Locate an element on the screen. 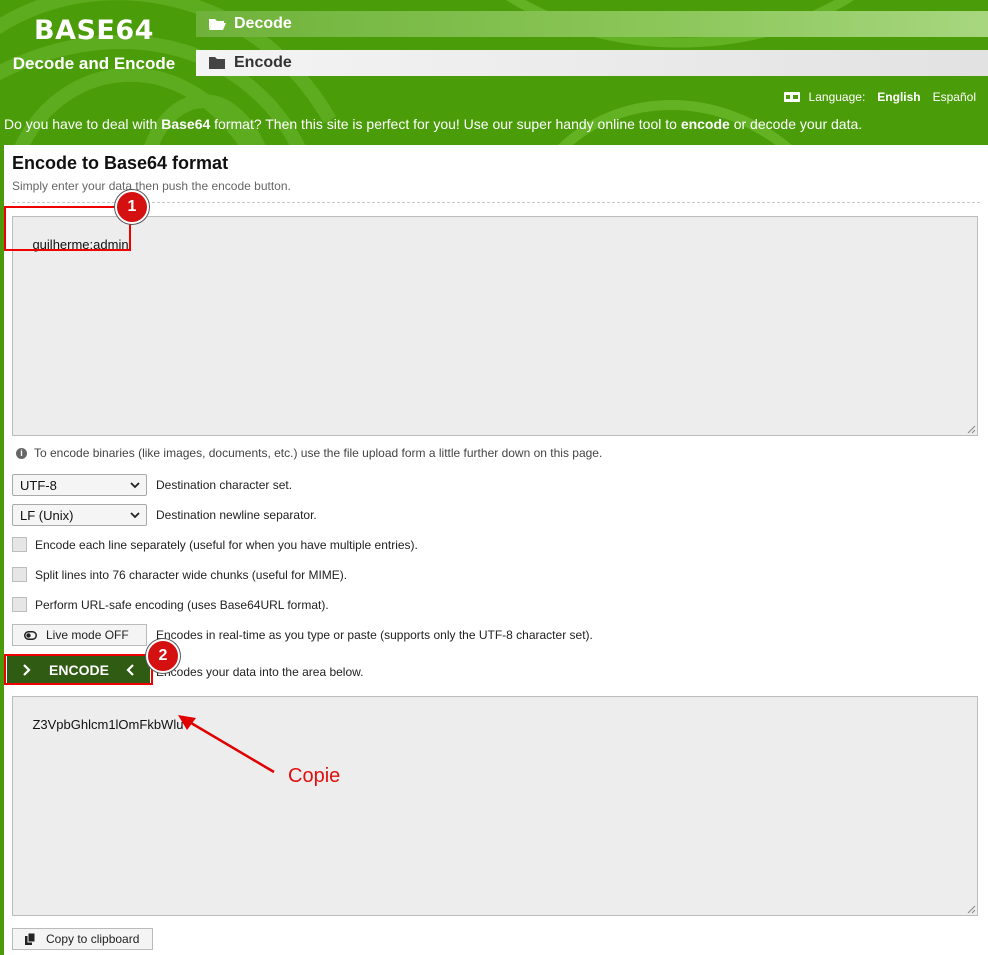 The image size is (988, 955). checkbox-each-line is located at coordinates (19, 544).